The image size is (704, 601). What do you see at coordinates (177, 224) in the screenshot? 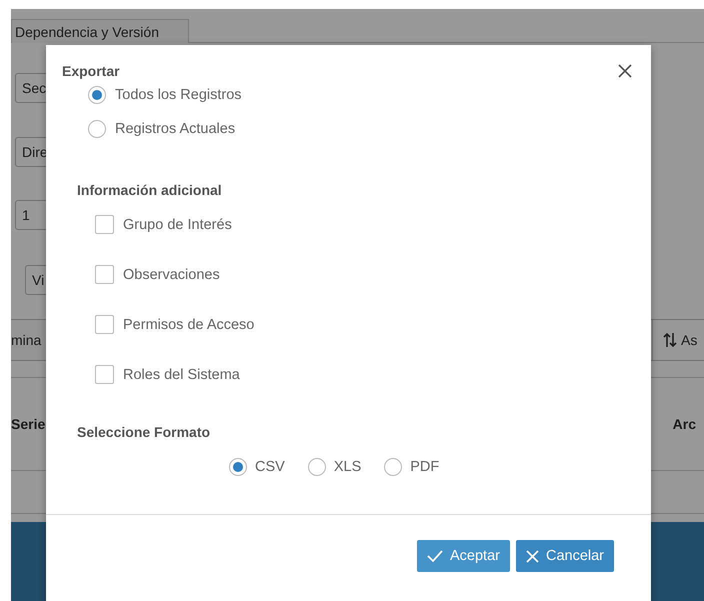
I see `checkbox-label: Grupo de Interés` at bounding box center [177, 224].